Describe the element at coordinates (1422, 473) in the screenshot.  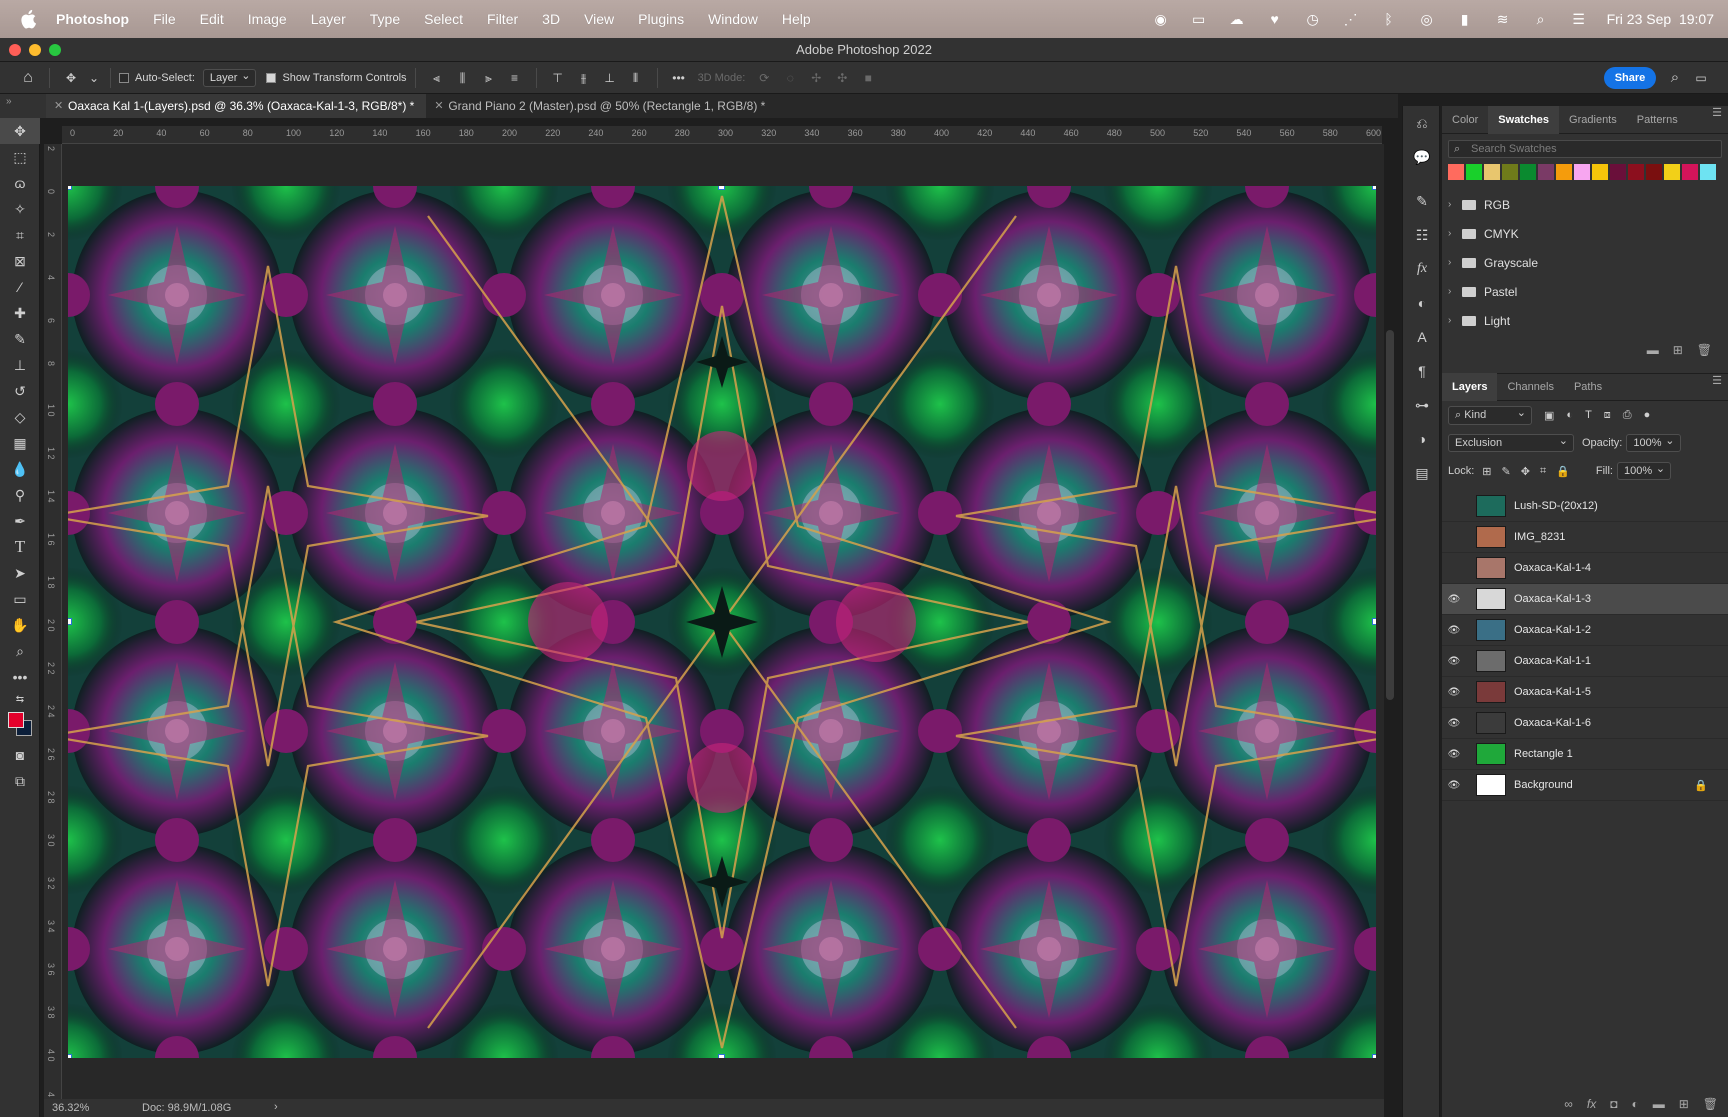
I see `libraries-icon: ▤` at that location.